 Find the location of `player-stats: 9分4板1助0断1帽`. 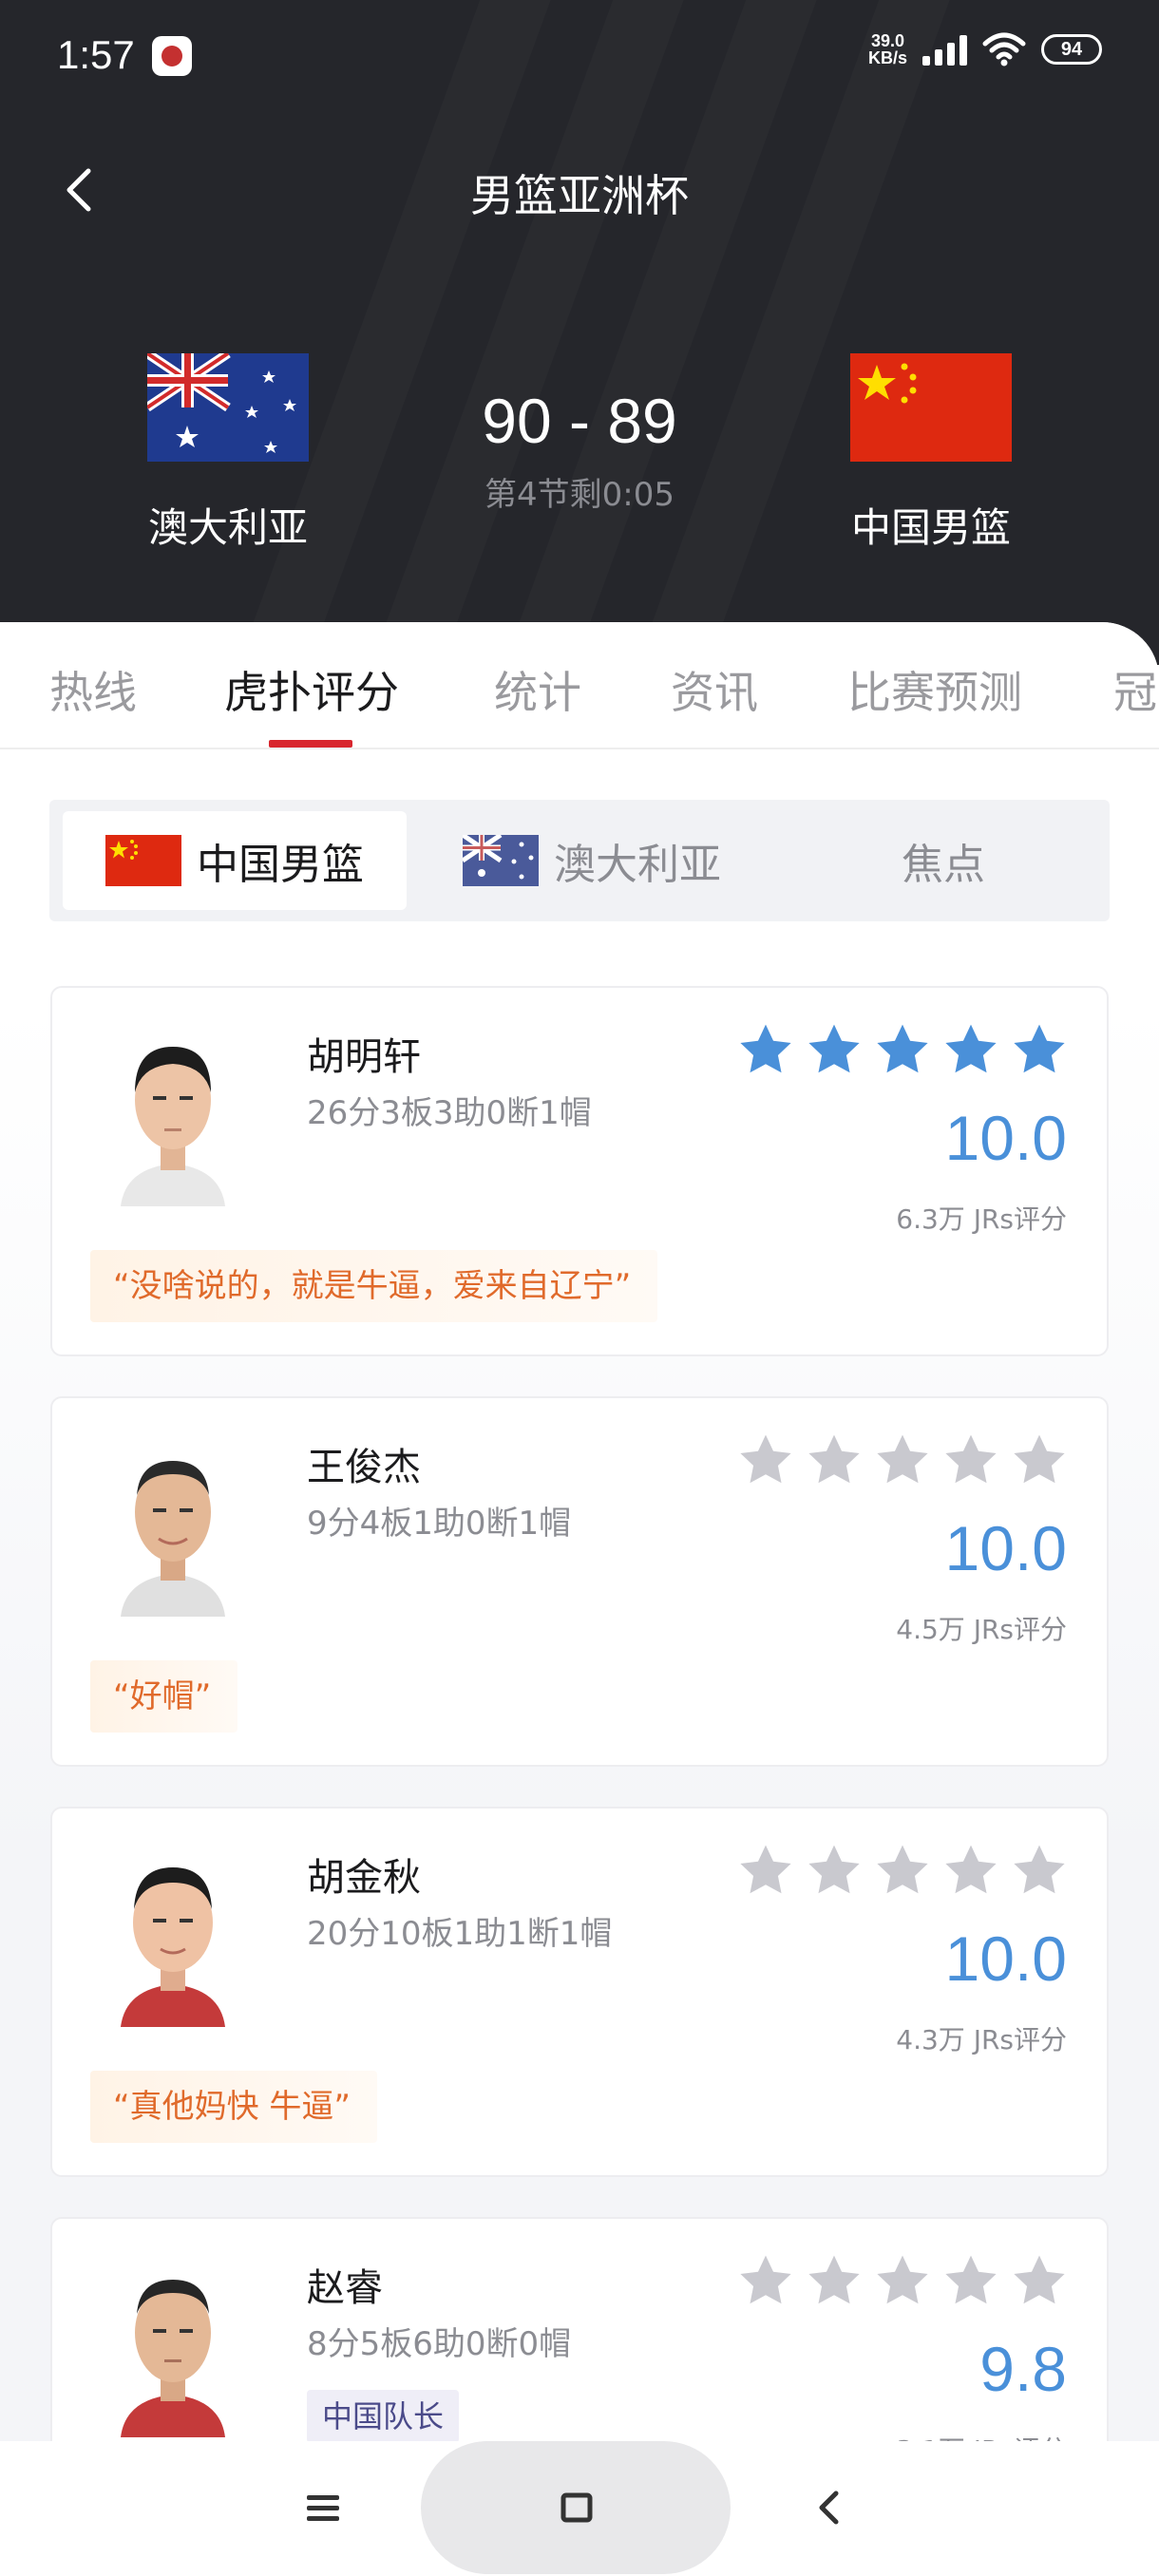

player-stats: 9分4板1助0断1帽 is located at coordinates (439, 1524).